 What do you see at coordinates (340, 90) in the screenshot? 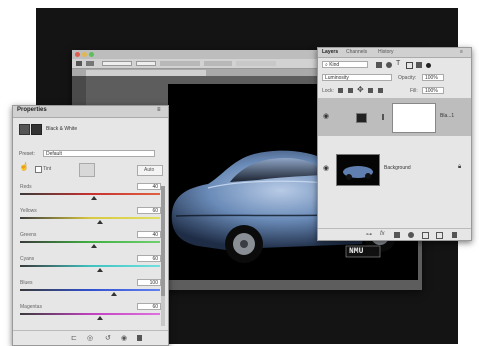
I see `lock-transparent-icon` at bounding box center [340, 90].